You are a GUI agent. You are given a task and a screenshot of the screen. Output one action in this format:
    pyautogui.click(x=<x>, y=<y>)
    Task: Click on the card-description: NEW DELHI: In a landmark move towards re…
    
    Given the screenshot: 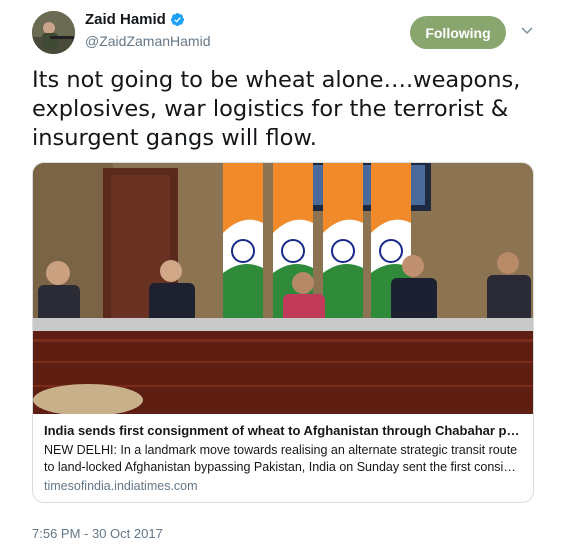 What is the action you would take?
    pyautogui.click(x=281, y=458)
    